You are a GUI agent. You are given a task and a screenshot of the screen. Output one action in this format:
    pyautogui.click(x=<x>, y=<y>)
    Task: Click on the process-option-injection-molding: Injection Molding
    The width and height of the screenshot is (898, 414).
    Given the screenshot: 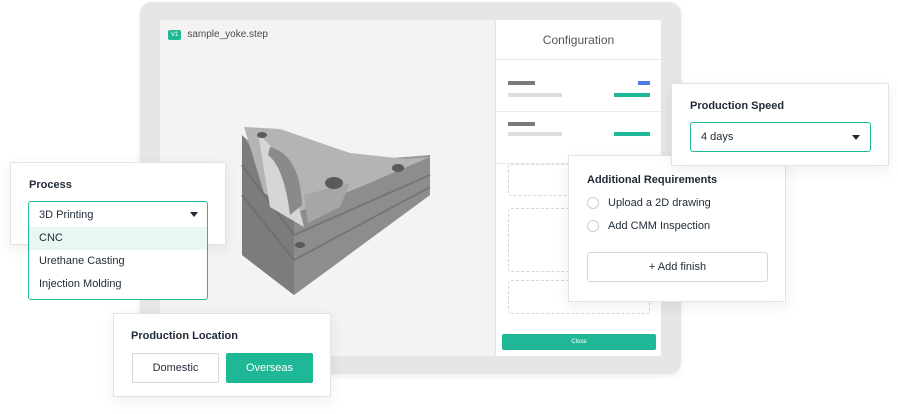 What is the action you would take?
    pyautogui.click(x=118, y=284)
    